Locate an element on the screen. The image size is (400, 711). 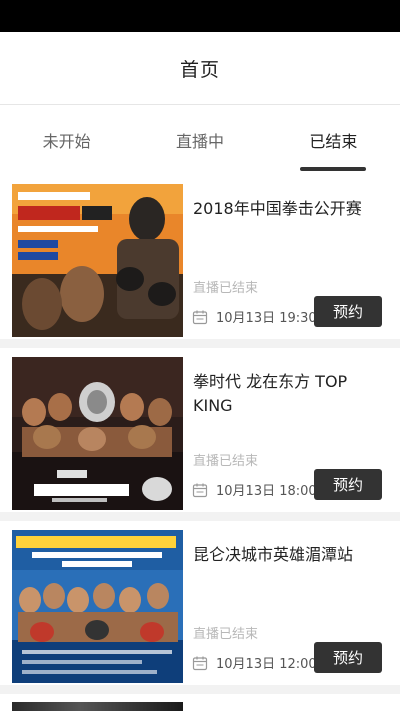
page-title: 首页 is located at coordinates (199, 69).